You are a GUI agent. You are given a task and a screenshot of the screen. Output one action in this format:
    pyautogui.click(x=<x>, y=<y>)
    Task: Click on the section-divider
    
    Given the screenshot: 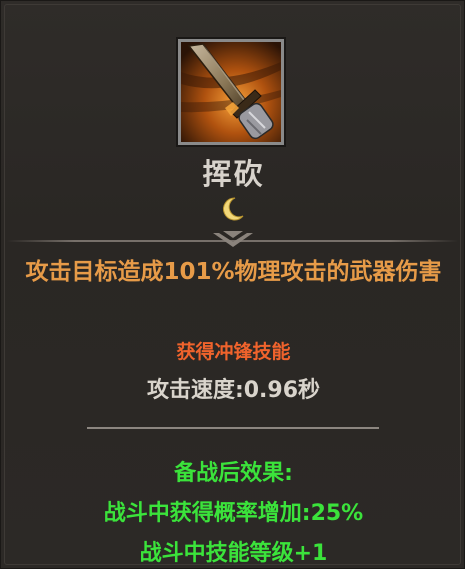 What is the action you would take?
    pyautogui.click(x=233, y=428)
    